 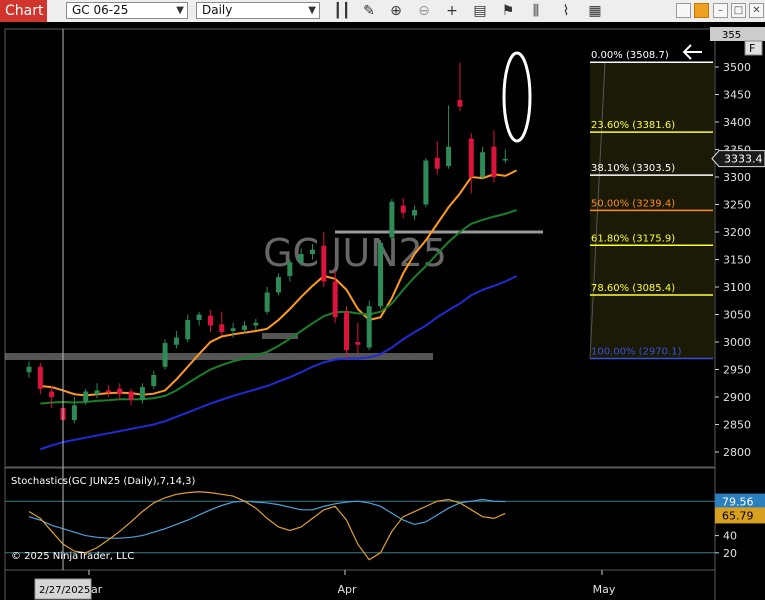 What do you see at coordinates (701, 10) in the screenshot?
I see `link-button` at bounding box center [701, 10].